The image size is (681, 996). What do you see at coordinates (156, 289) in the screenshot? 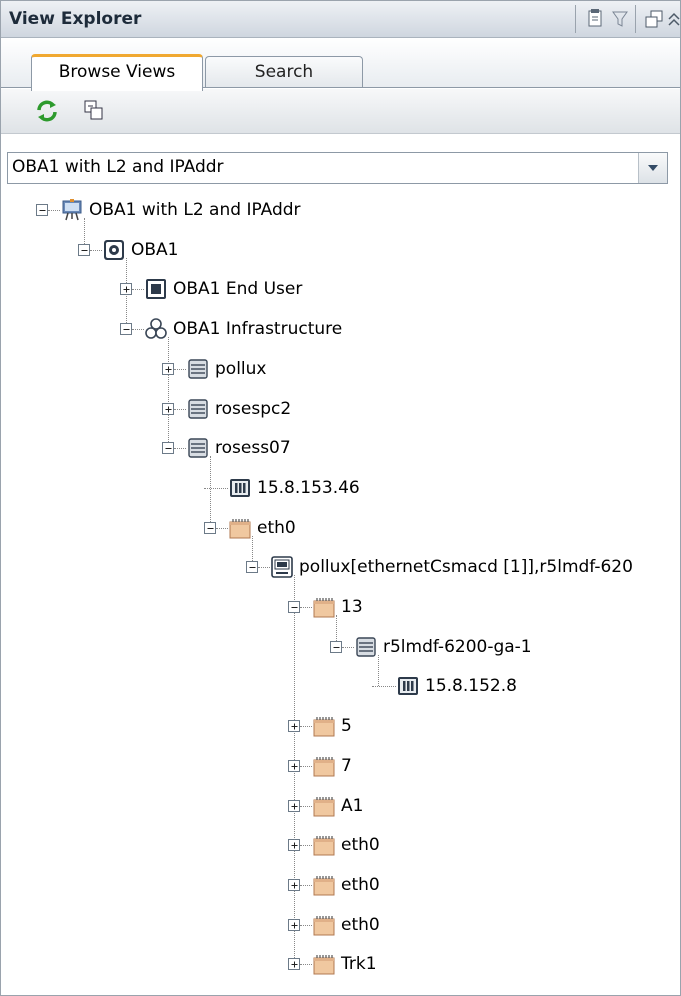
I see `end-user-icon` at bounding box center [156, 289].